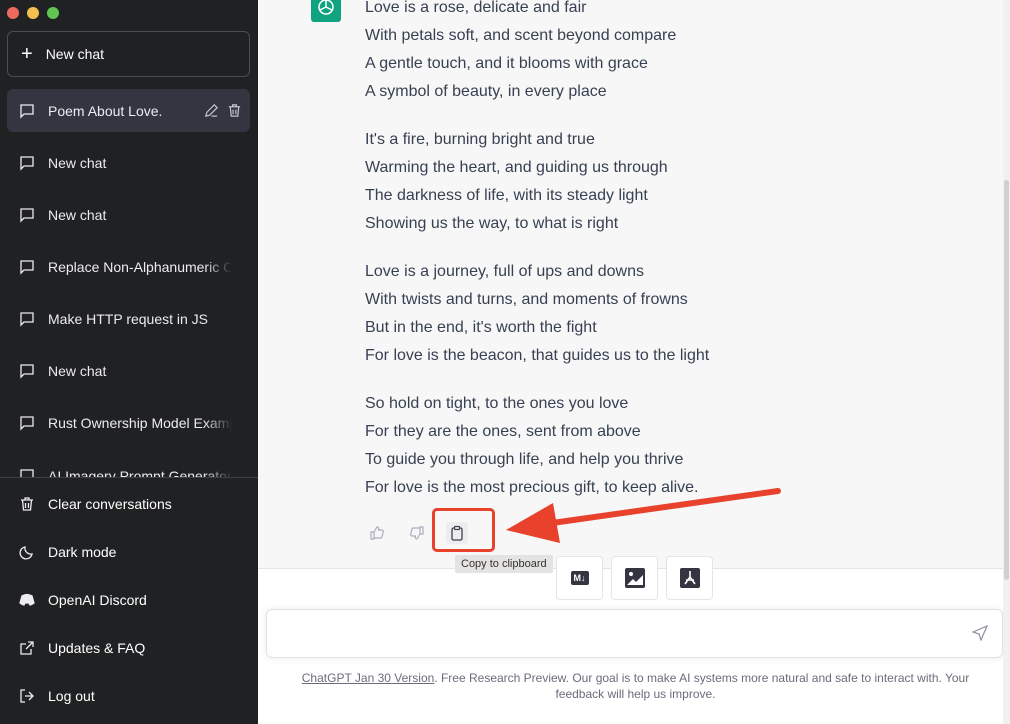  Describe the element at coordinates (27, 54) in the screenshot. I see `plus-icon: +` at that location.